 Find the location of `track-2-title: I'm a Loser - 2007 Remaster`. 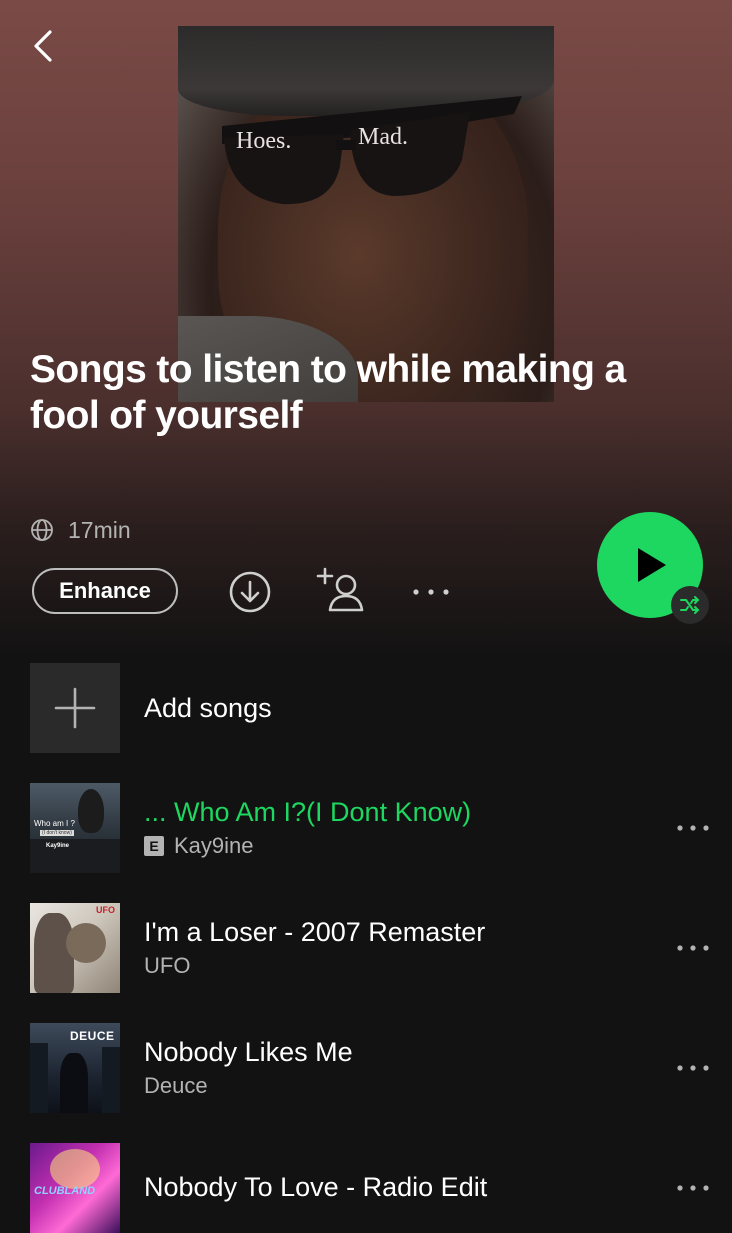

track-2-title: I'm a Loser - 2007 Remaster is located at coordinates (315, 932).